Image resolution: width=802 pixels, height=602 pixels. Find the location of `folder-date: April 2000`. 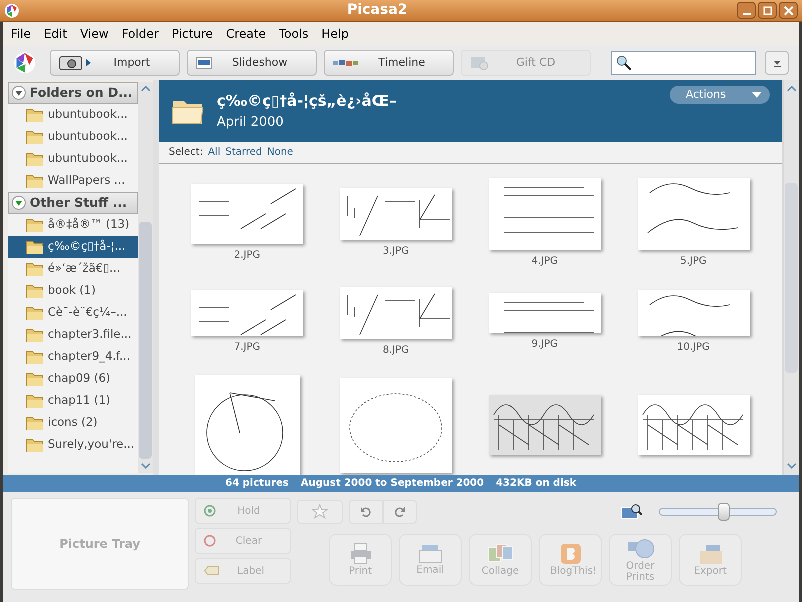

folder-date: April 2000 is located at coordinates (251, 123).